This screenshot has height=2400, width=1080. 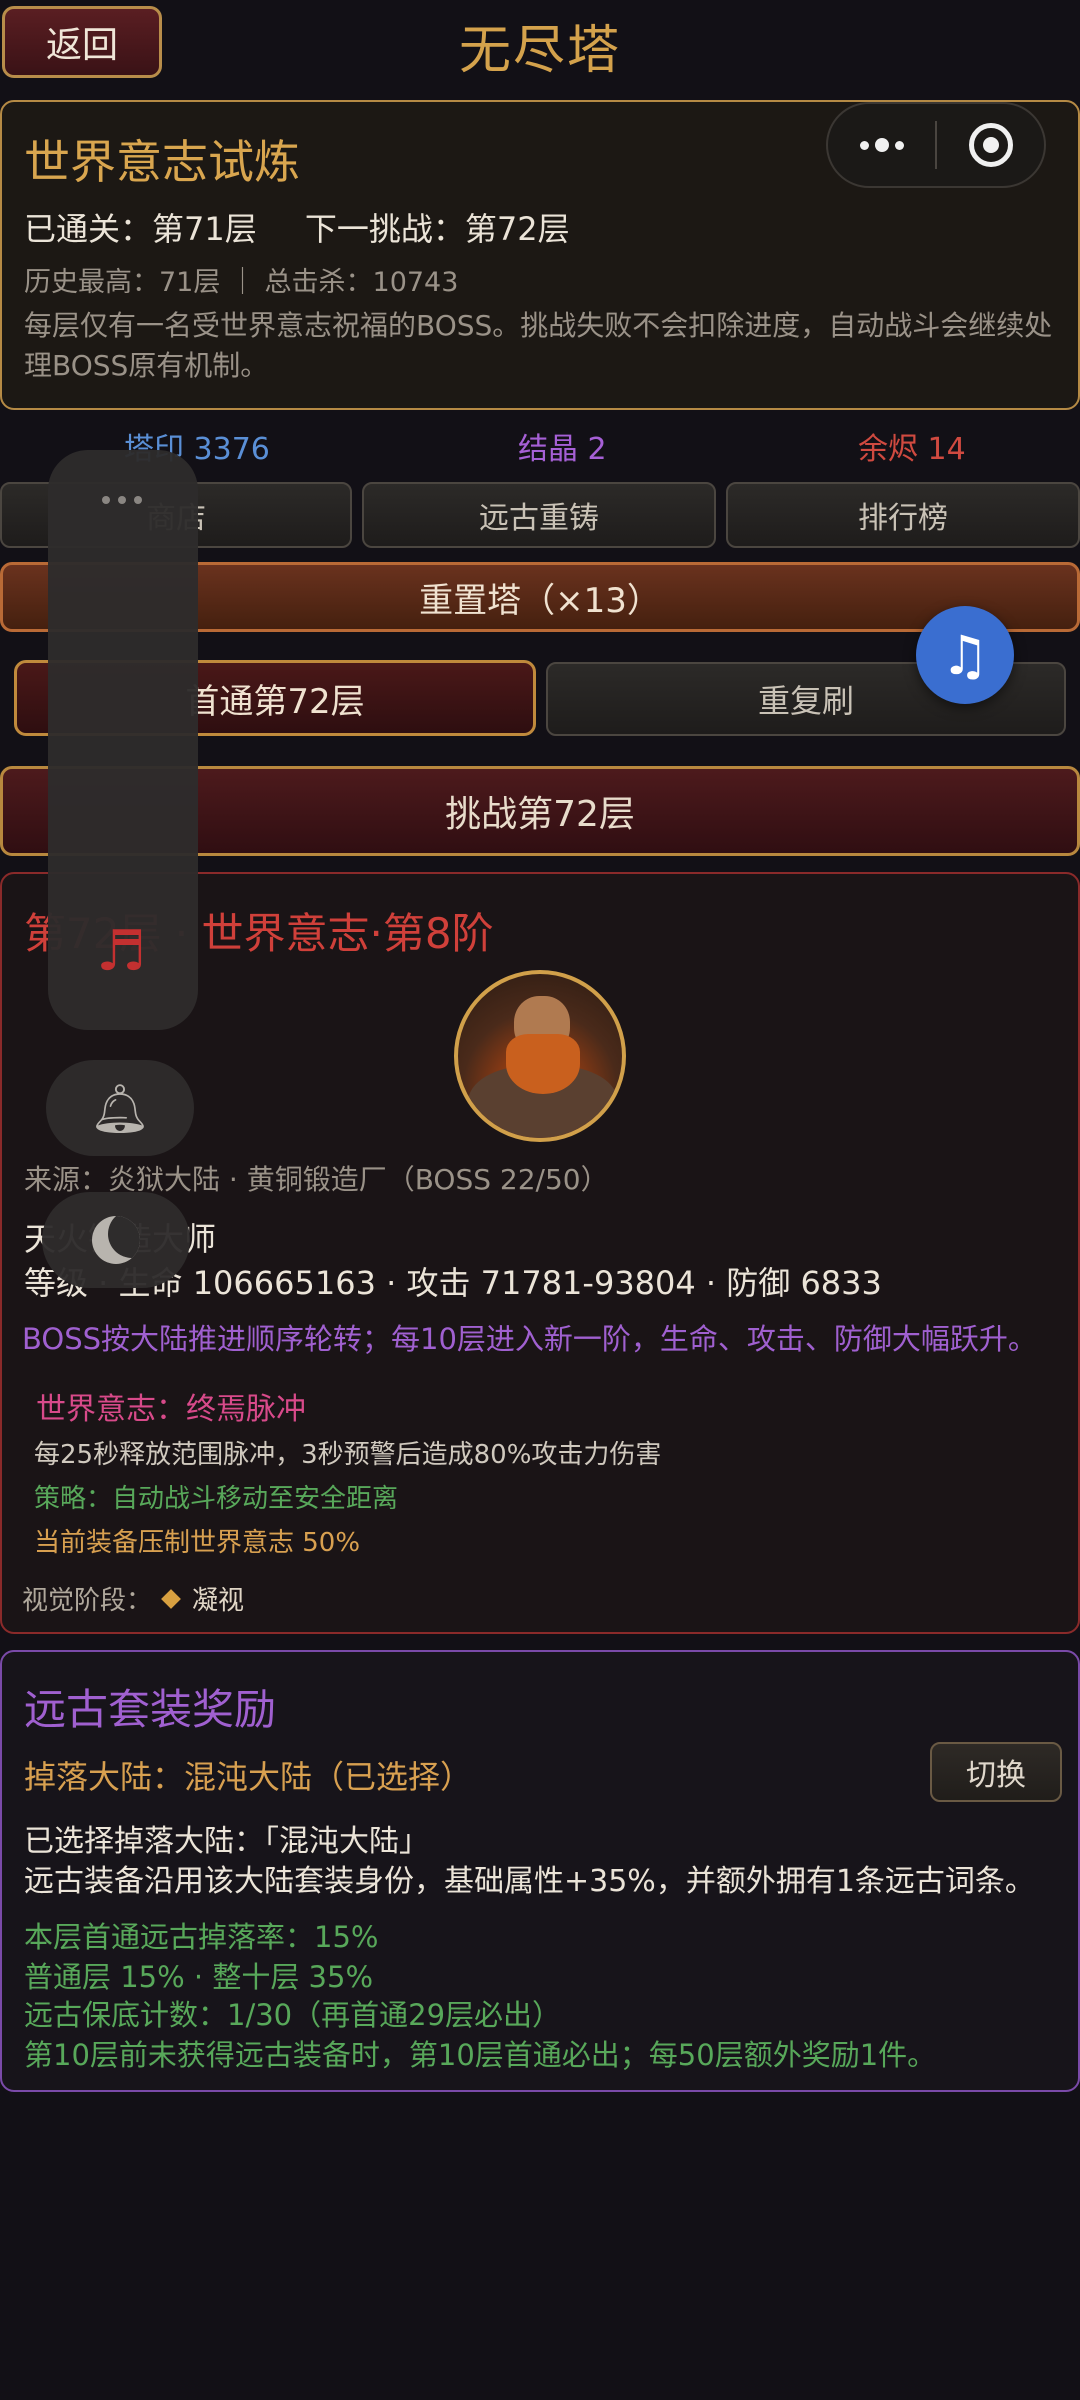 I want to click on capsule-menu, so click(x=936, y=145).